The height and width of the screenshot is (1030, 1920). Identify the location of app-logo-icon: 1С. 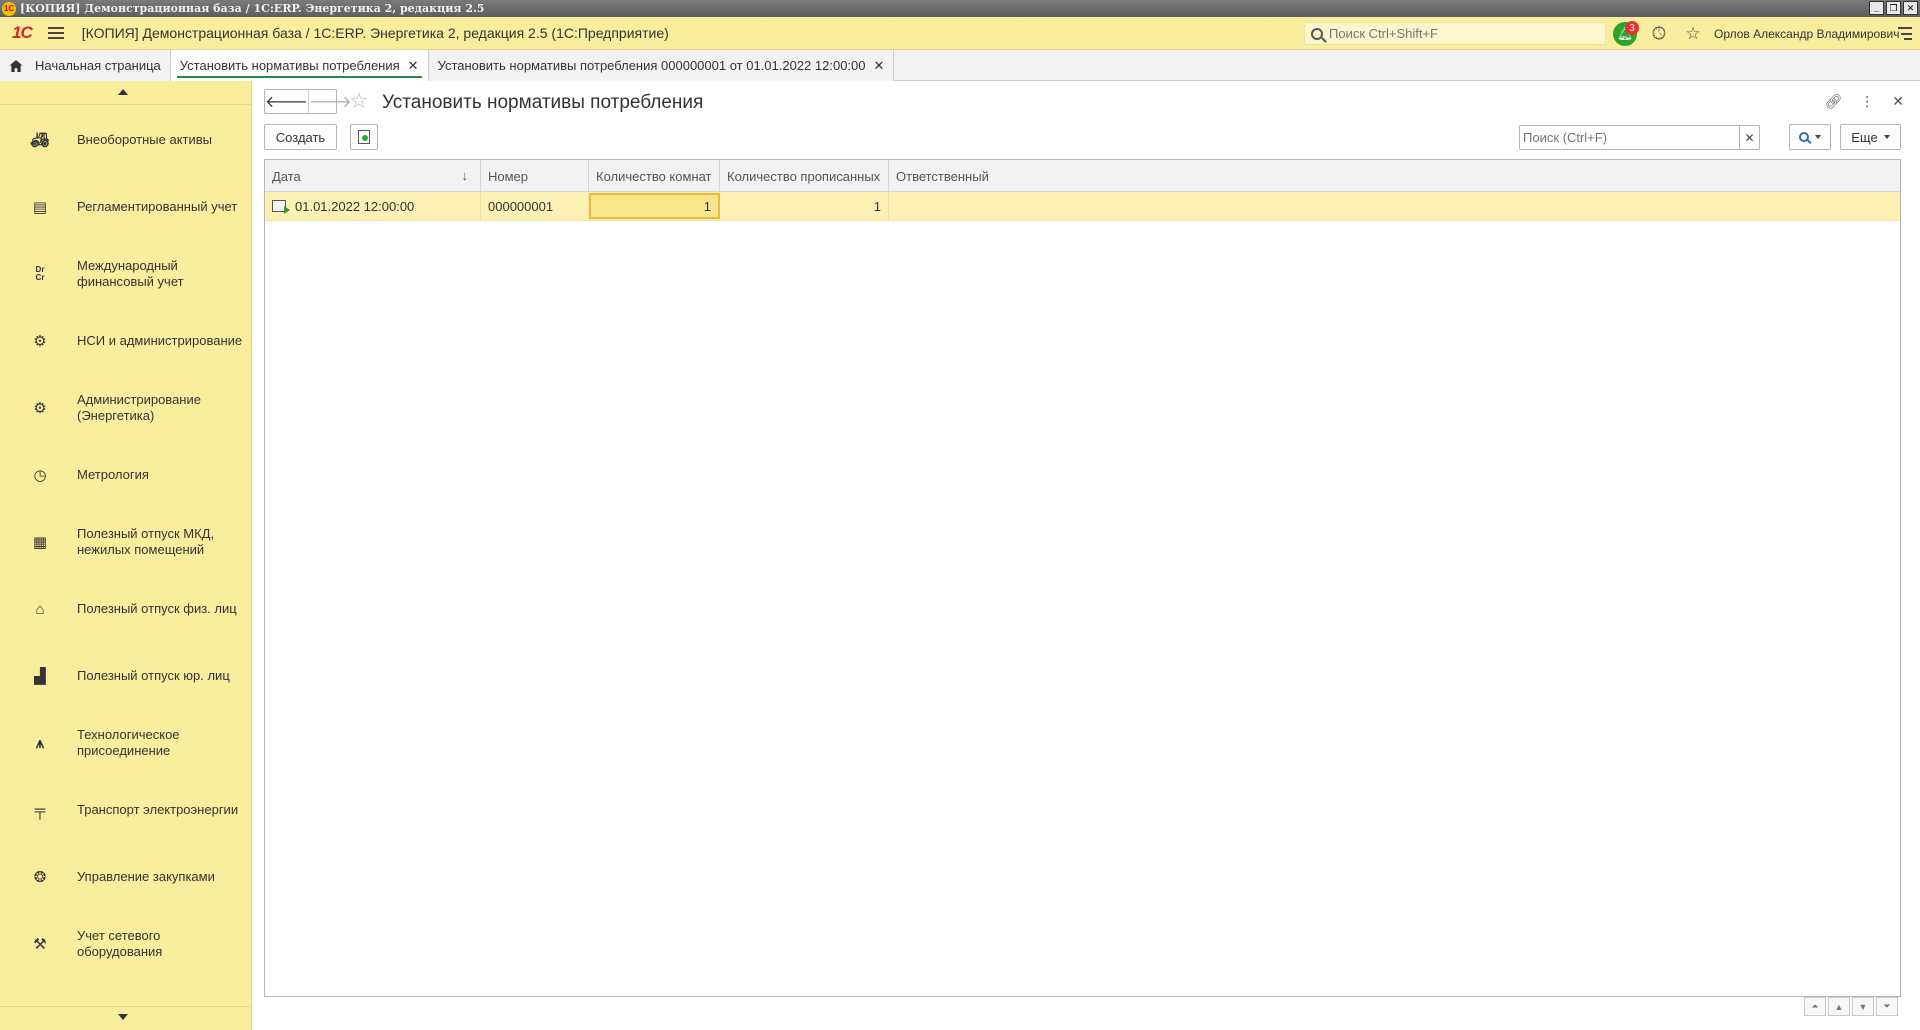
(9, 8).